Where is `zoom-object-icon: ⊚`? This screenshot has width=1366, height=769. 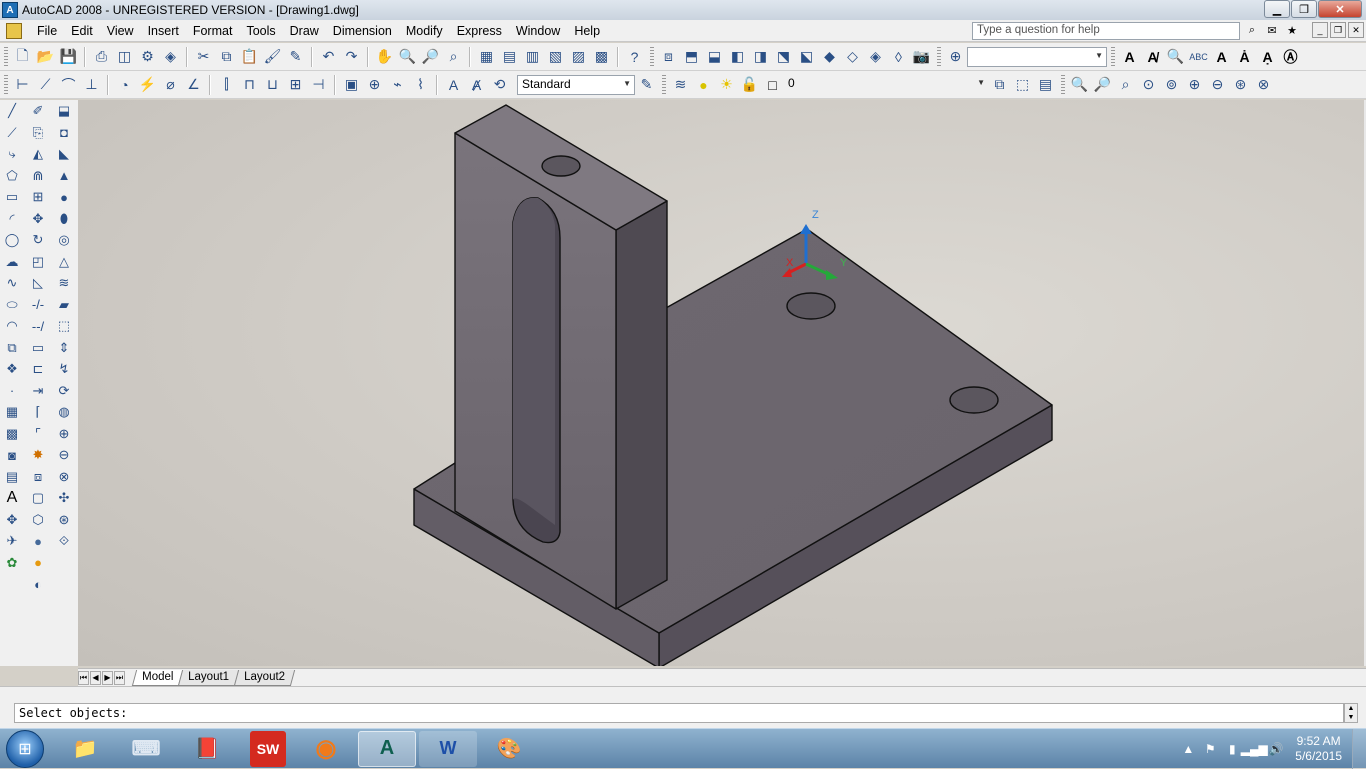
zoom-object-icon: ⊚ is located at coordinates (1172, 85).